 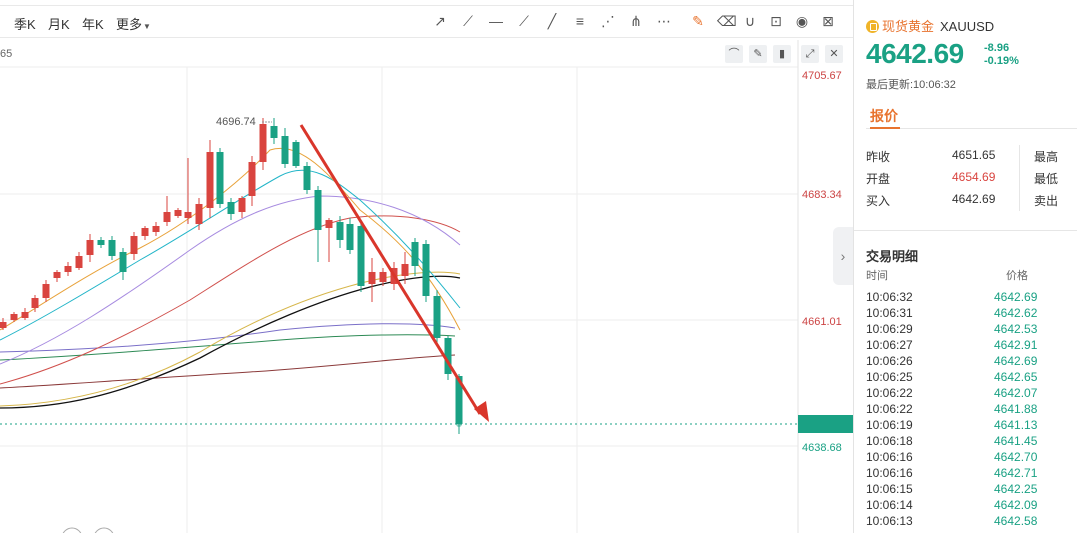 I want to click on change-value: -8.96, so click(x=997, y=48).